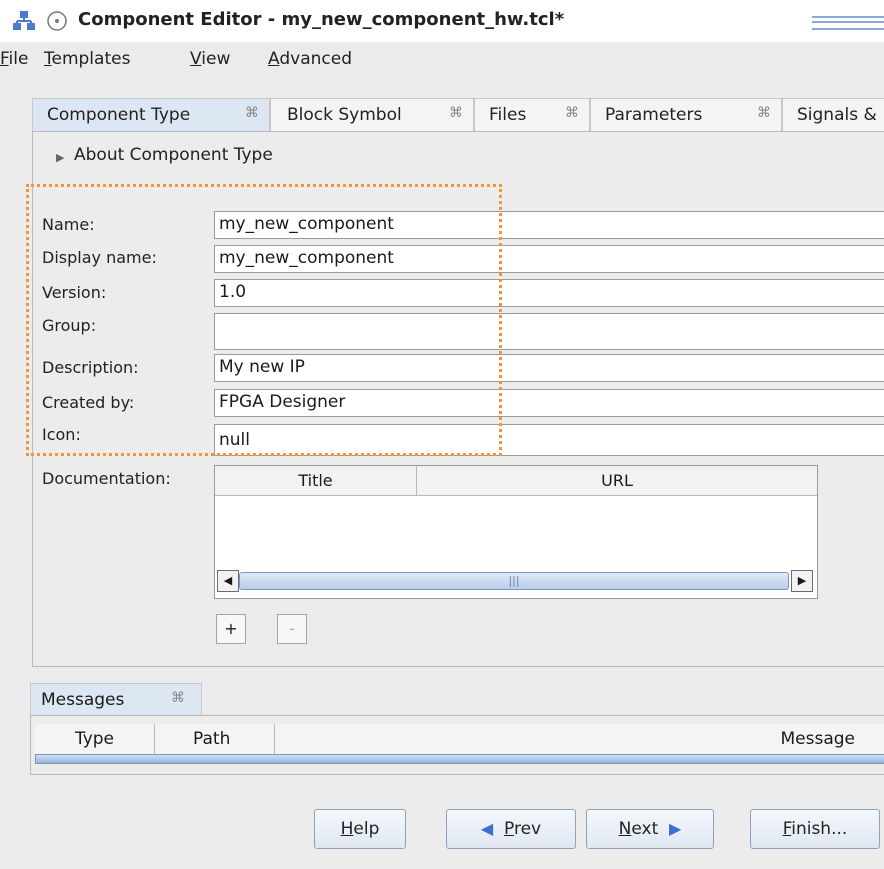  What do you see at coordinates (95, 739) in the screenshot?
I see `column-header-type: Type` at bounding box center [95, 739].